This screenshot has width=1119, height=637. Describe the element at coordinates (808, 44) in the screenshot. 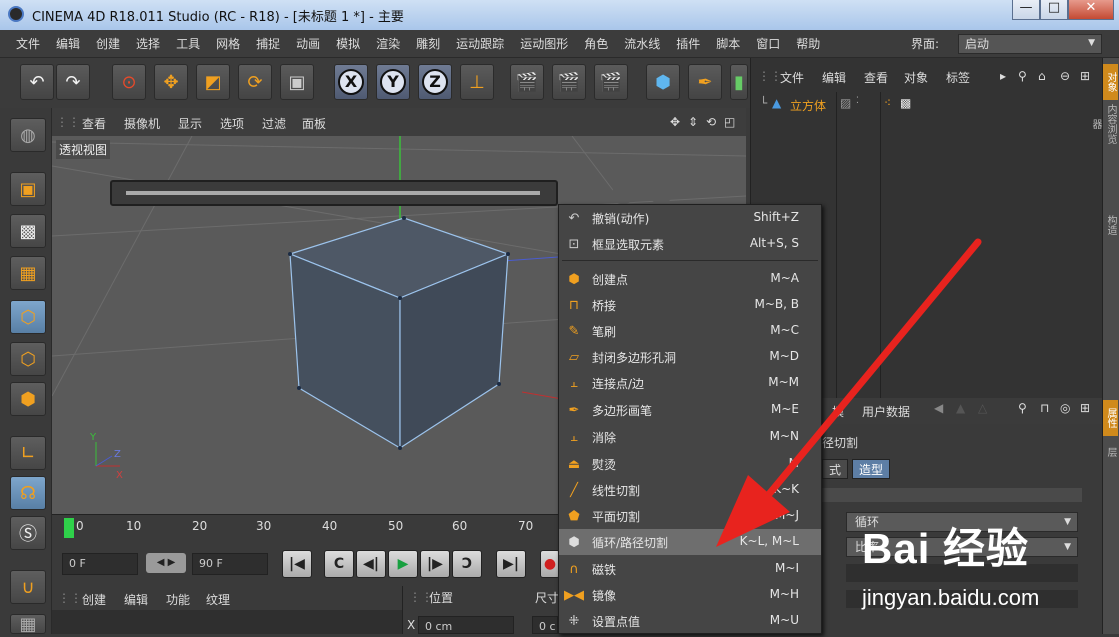

I see `menu-help: 帮助` at that location.